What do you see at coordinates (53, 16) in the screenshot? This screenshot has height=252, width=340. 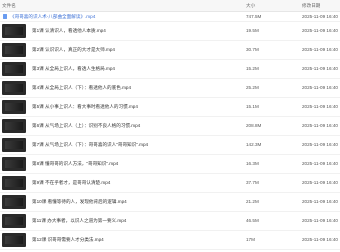 I see `file-name: 《哥哥喜的识人术-八部曲全面解读》.mp4` at bounding box center [53, 16].